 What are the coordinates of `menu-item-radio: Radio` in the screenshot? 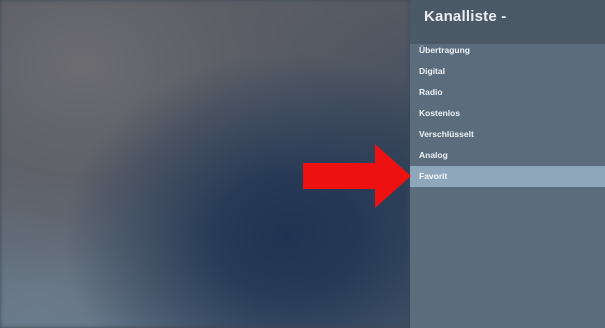 It's located at (507, 92).